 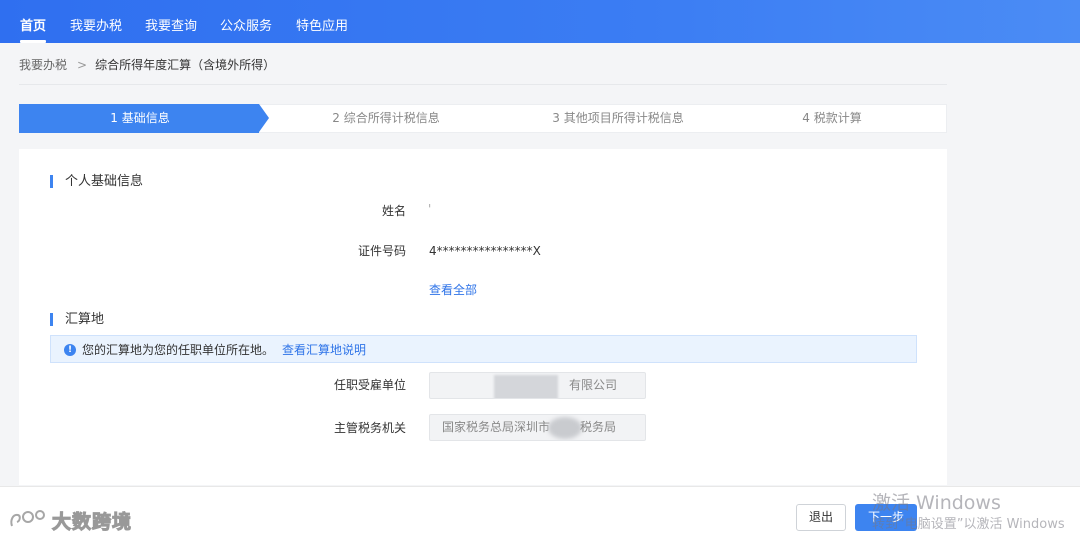 I want to click on active-step-arrow, so click(x=264, y=118).